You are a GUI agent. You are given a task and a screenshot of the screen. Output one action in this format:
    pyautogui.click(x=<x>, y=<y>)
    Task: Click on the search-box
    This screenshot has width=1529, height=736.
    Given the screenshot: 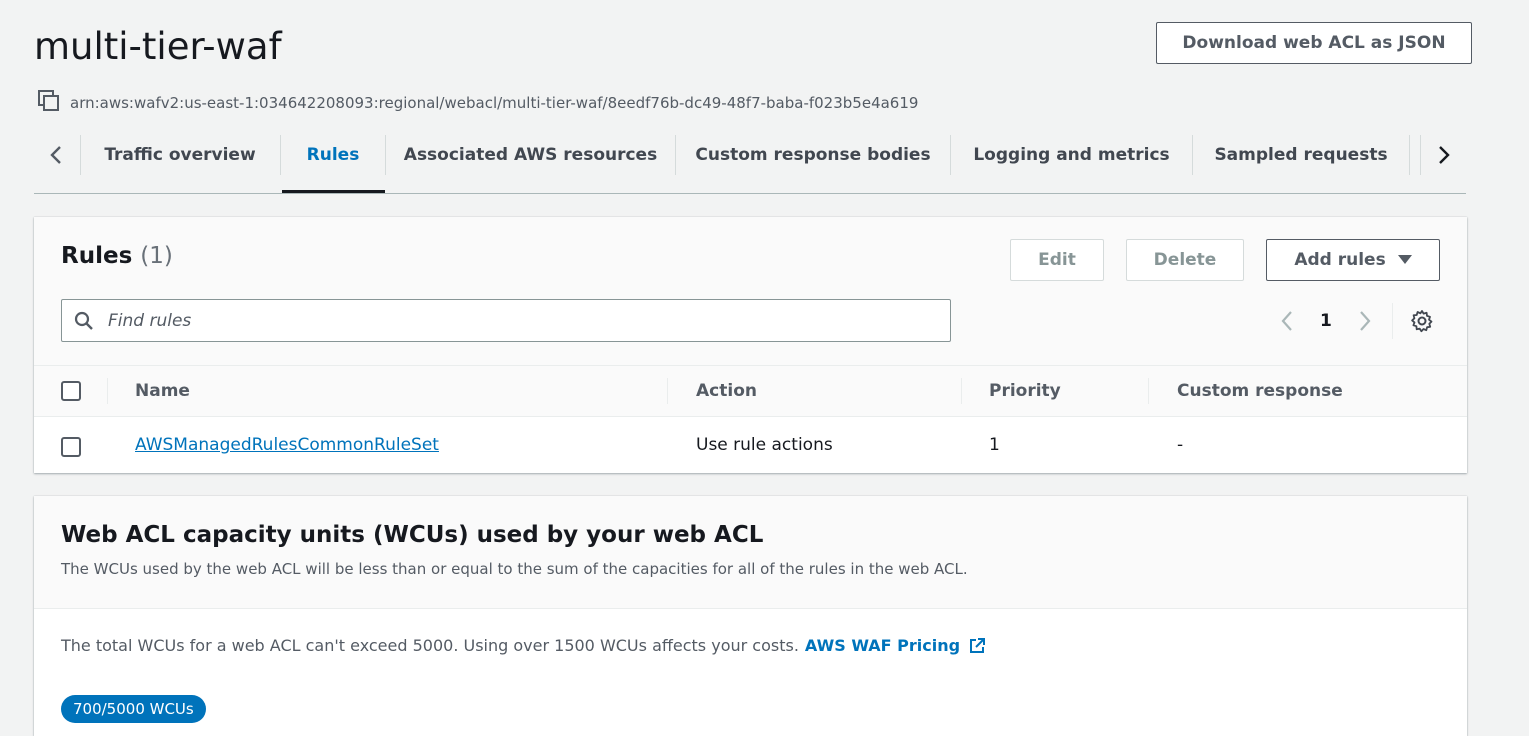 What is the action you would take?
    pyautogui.click(x=506, y=320)
    